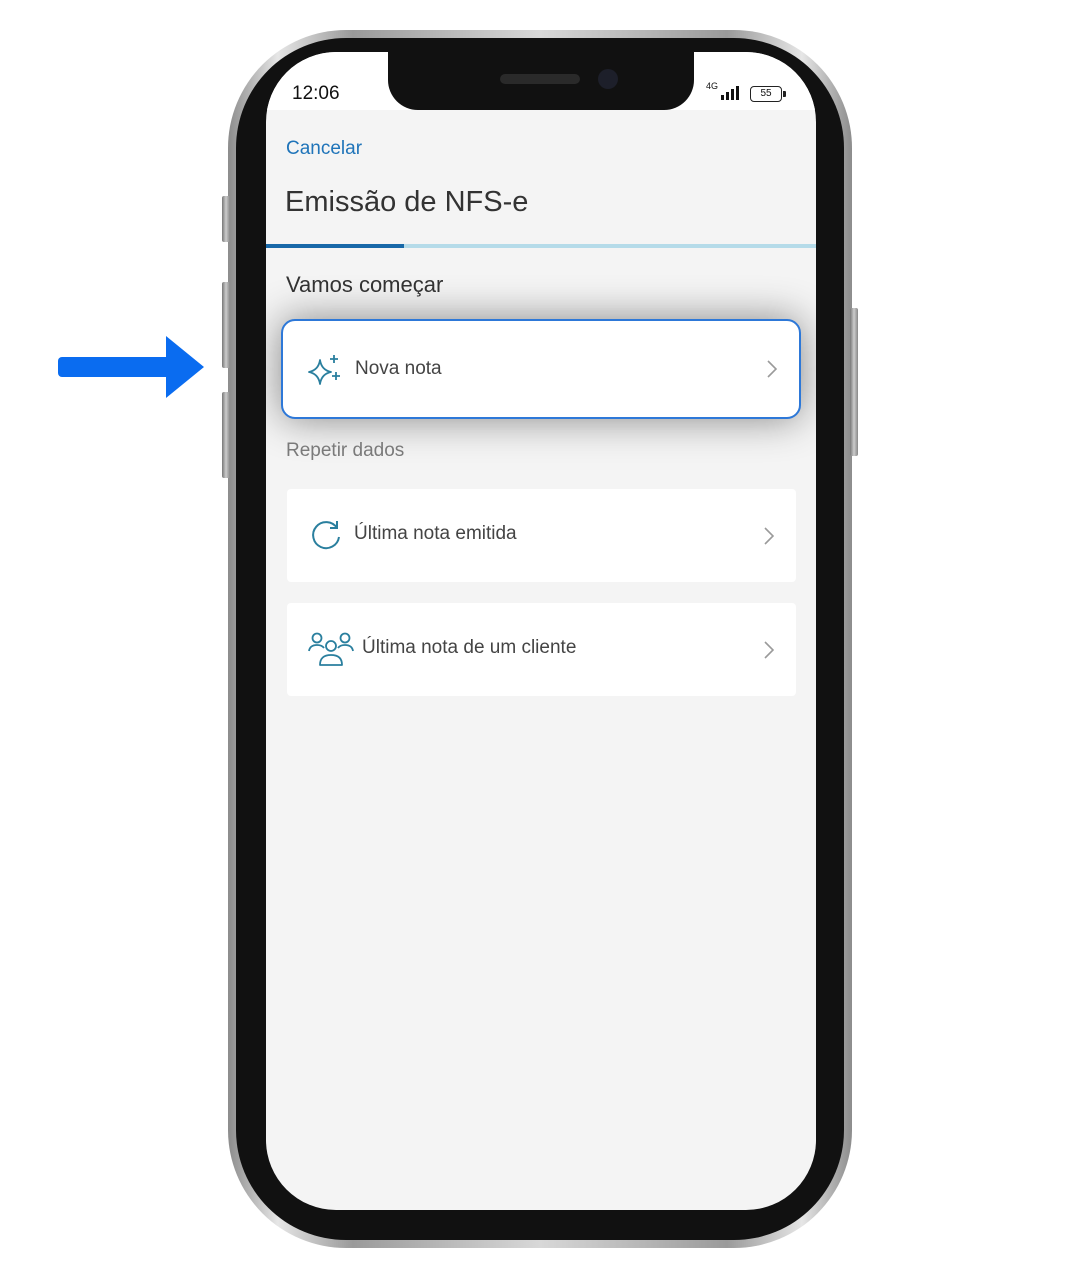  I want to click on users-icon, so click(331, 649).